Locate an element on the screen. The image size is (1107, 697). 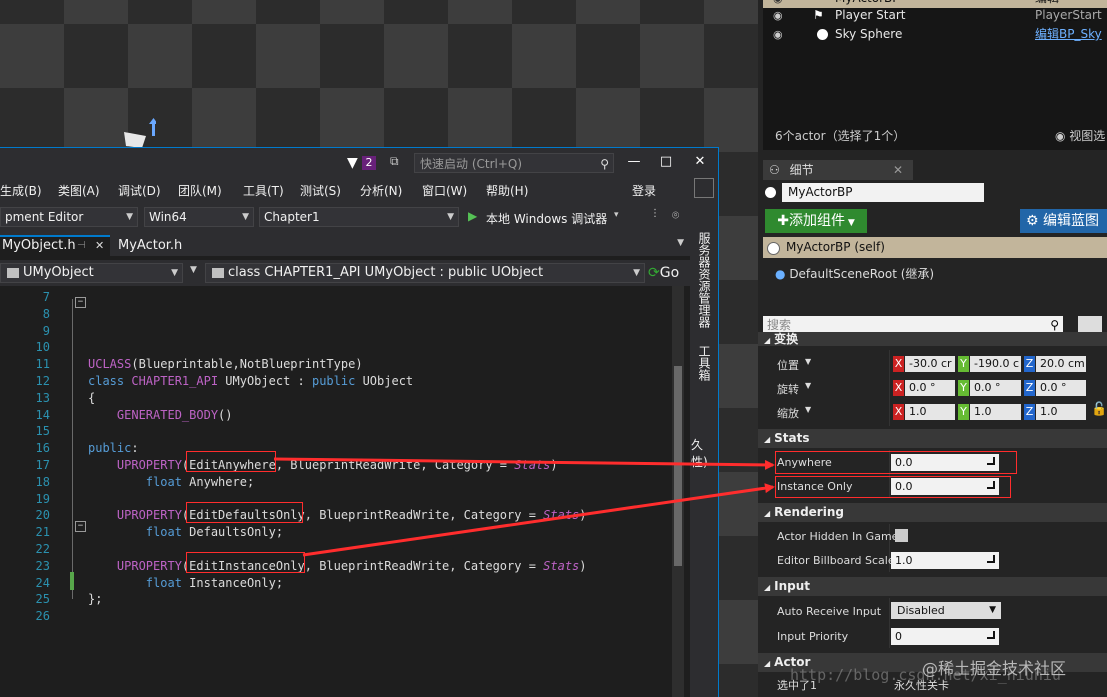
axis-z: Z is located at coordinates (1029, 364).